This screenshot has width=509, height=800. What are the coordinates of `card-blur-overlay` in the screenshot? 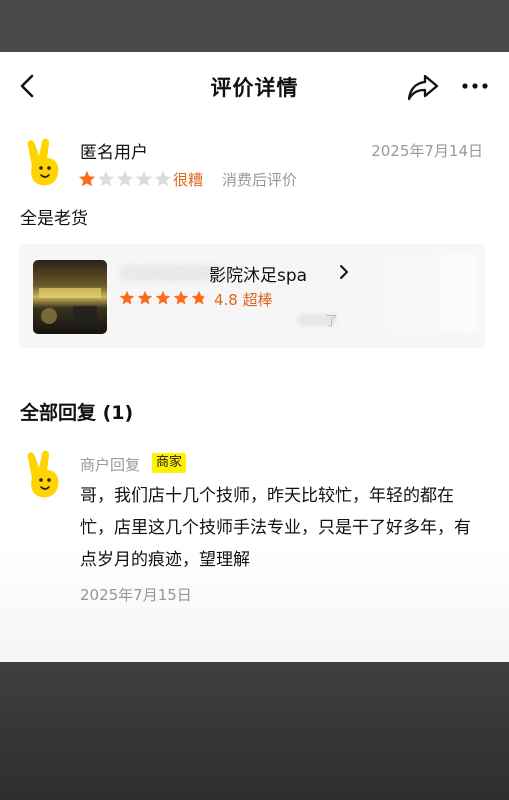 It's located at (419, 294).